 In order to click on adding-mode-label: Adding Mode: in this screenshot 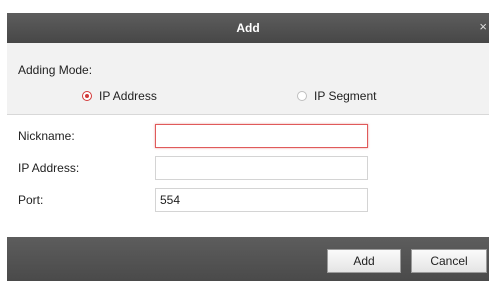, I will do `click(55, 70)`.